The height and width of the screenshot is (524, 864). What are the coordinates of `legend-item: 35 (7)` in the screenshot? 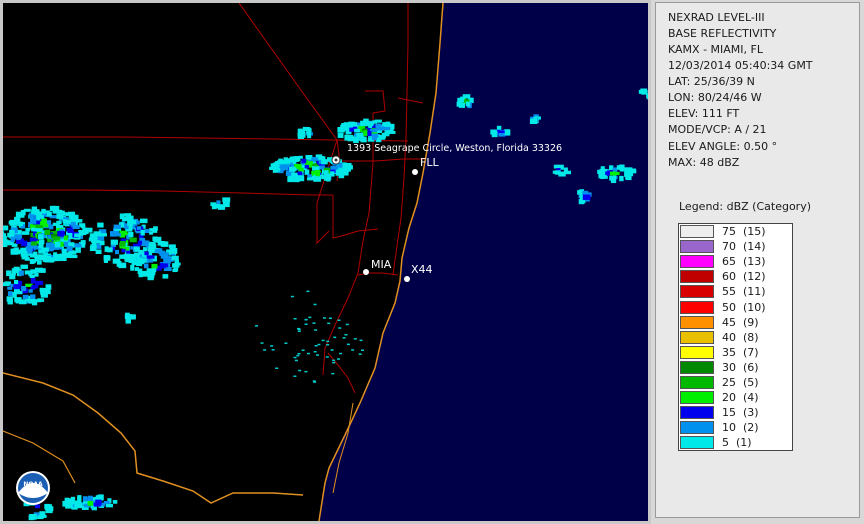 It's located at (735, 352).